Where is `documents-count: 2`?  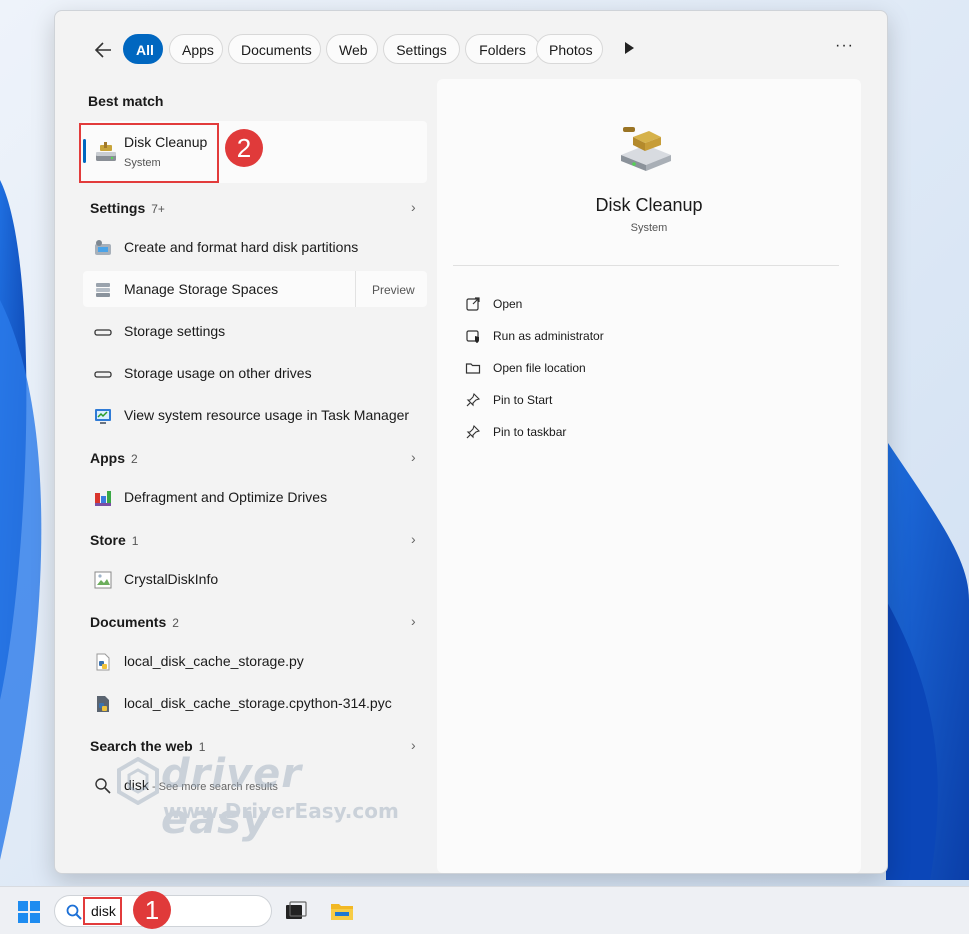 documents-count: 2 is located at coordinates (175, 623).